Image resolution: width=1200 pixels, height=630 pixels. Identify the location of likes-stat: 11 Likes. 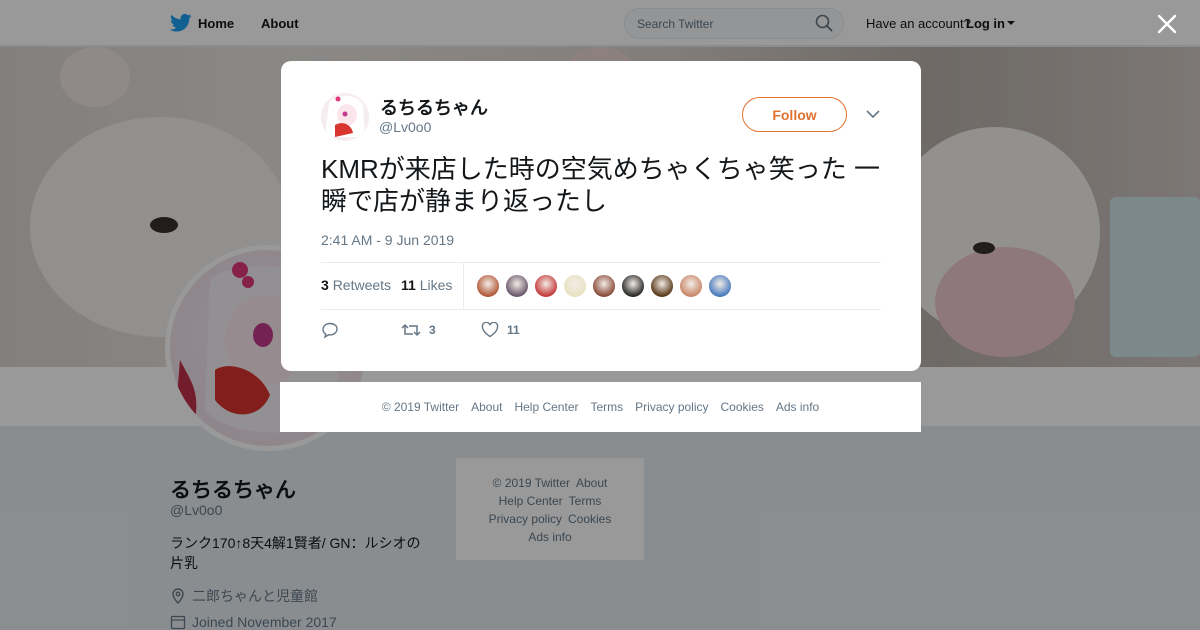
(426, 285).